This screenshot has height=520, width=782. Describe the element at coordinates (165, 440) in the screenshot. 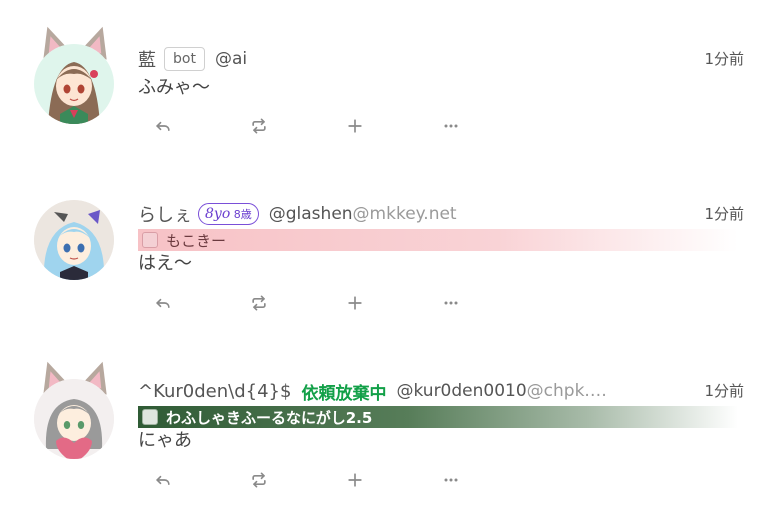

I see `note-text: にゃあ` at that location.